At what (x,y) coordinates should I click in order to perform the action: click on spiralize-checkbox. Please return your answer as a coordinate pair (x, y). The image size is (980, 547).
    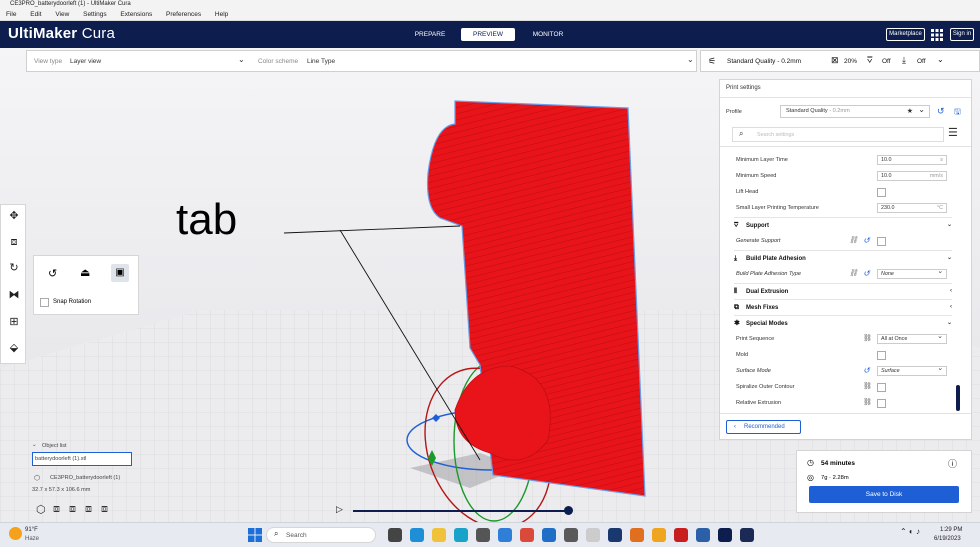
    Looking at the image, I should click on (881, 387).